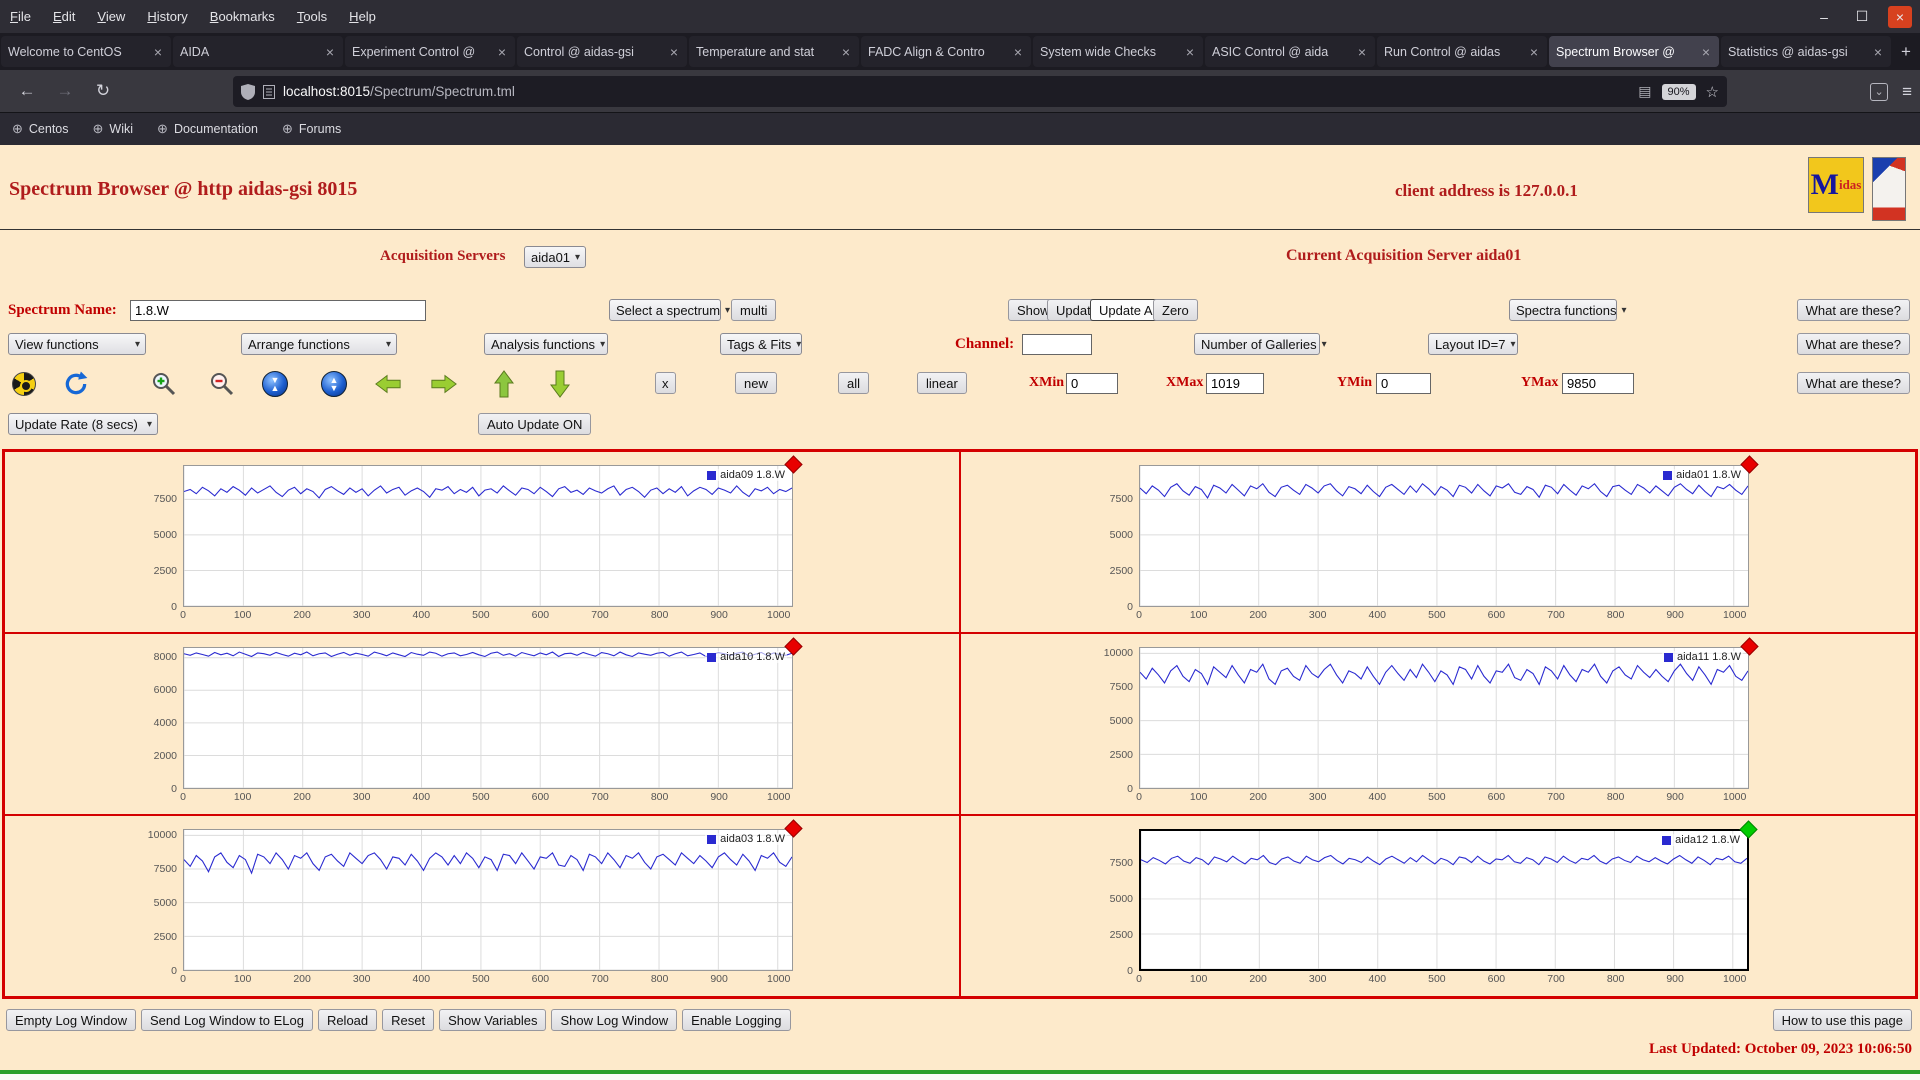 The image size is (1920, 1080). What do you see at coordinates (1598, 383) in the screenshot?
I see `ymax-input` at bounding box center [1598, 383].